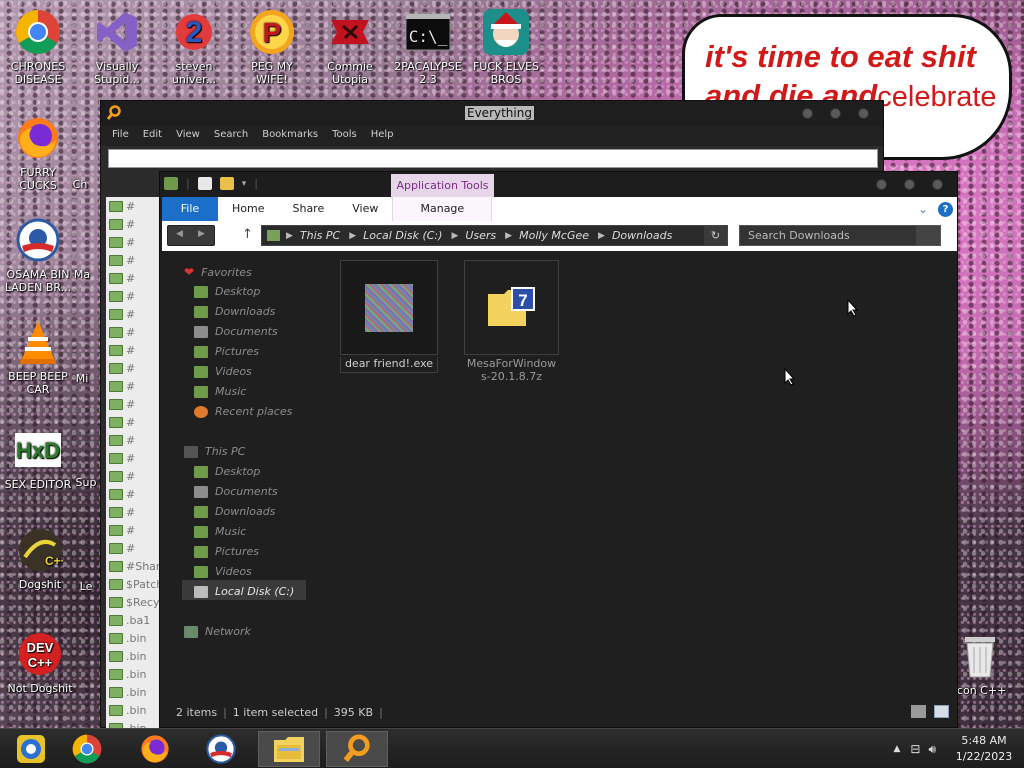  Describe the element at coordinates (223, 571) in the screenshot. I see `nav-pc-videos: Videos` at that location.